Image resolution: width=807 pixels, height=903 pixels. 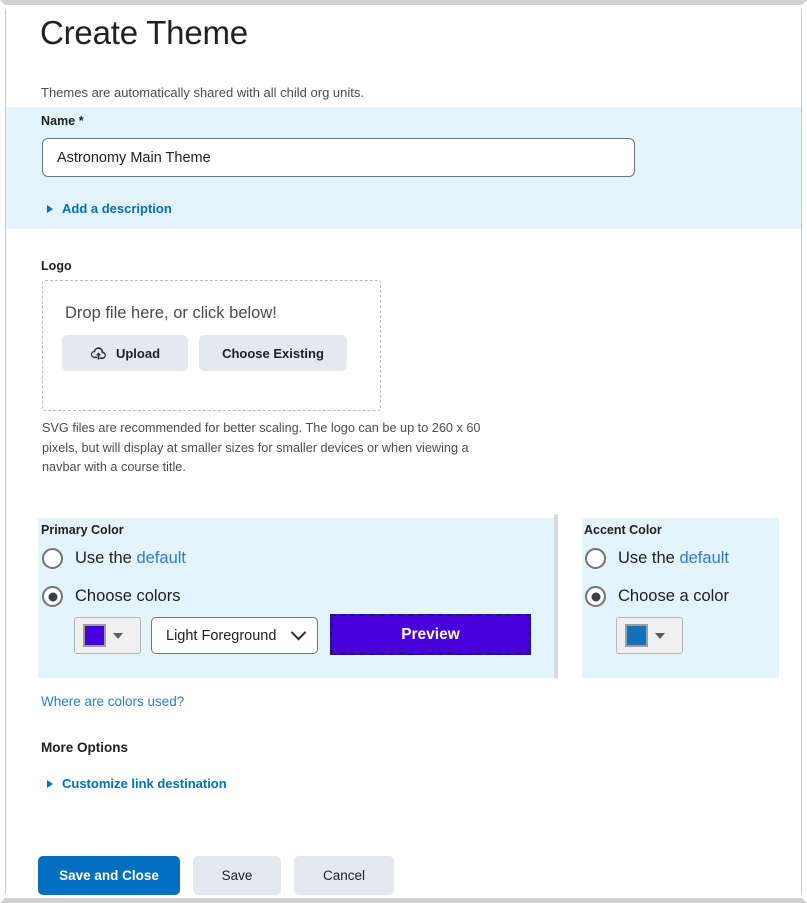 I want to click on logo-label: Logo, so click(x=56, y=266).